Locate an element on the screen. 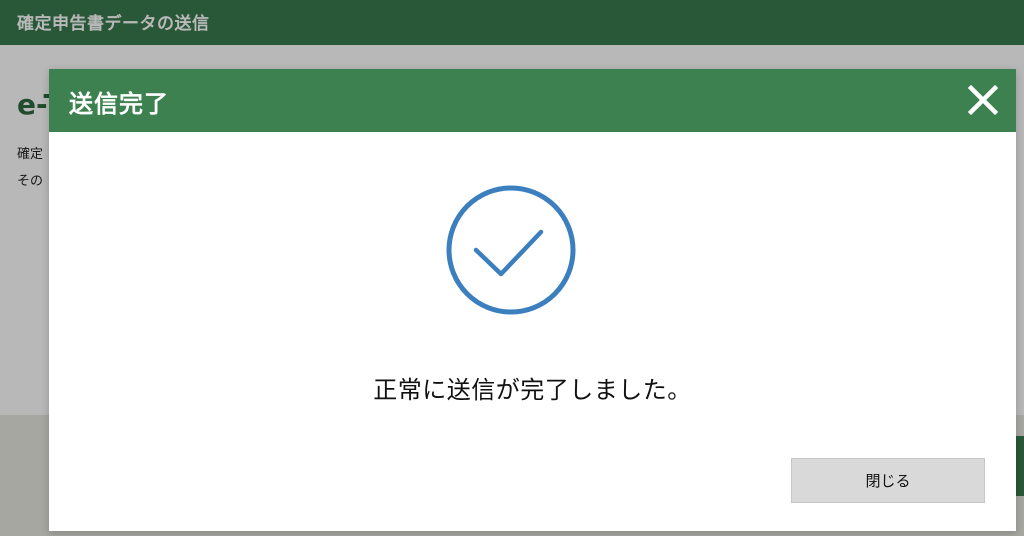 Image resolution: width=1024 pixels, height=536 pixels. close-icon is located at coordinates (983, 100).